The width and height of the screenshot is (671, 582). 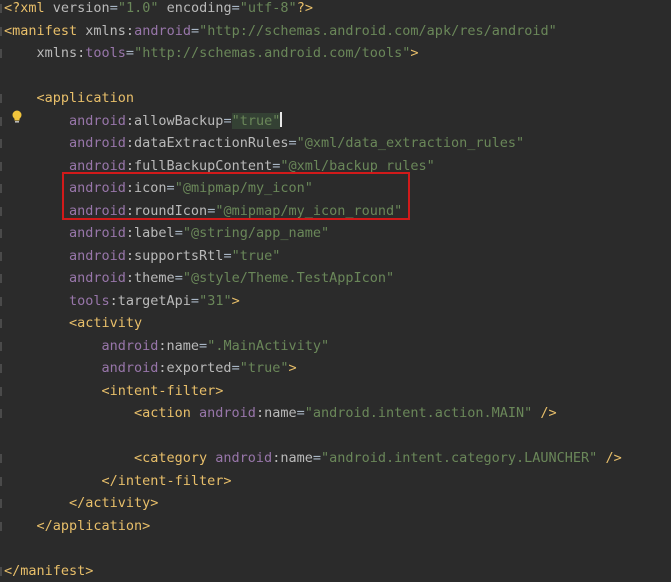 I want to click on code-token: :fullBackupContent, so click(x=199, y=165).